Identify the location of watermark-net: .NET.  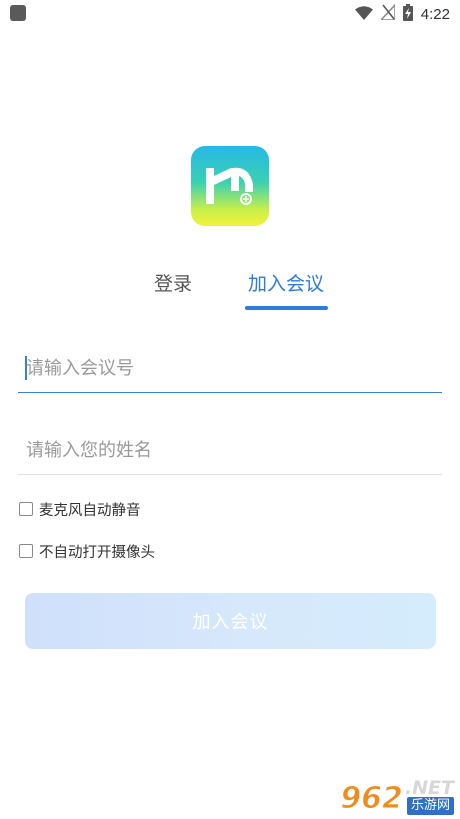
(429, 788).